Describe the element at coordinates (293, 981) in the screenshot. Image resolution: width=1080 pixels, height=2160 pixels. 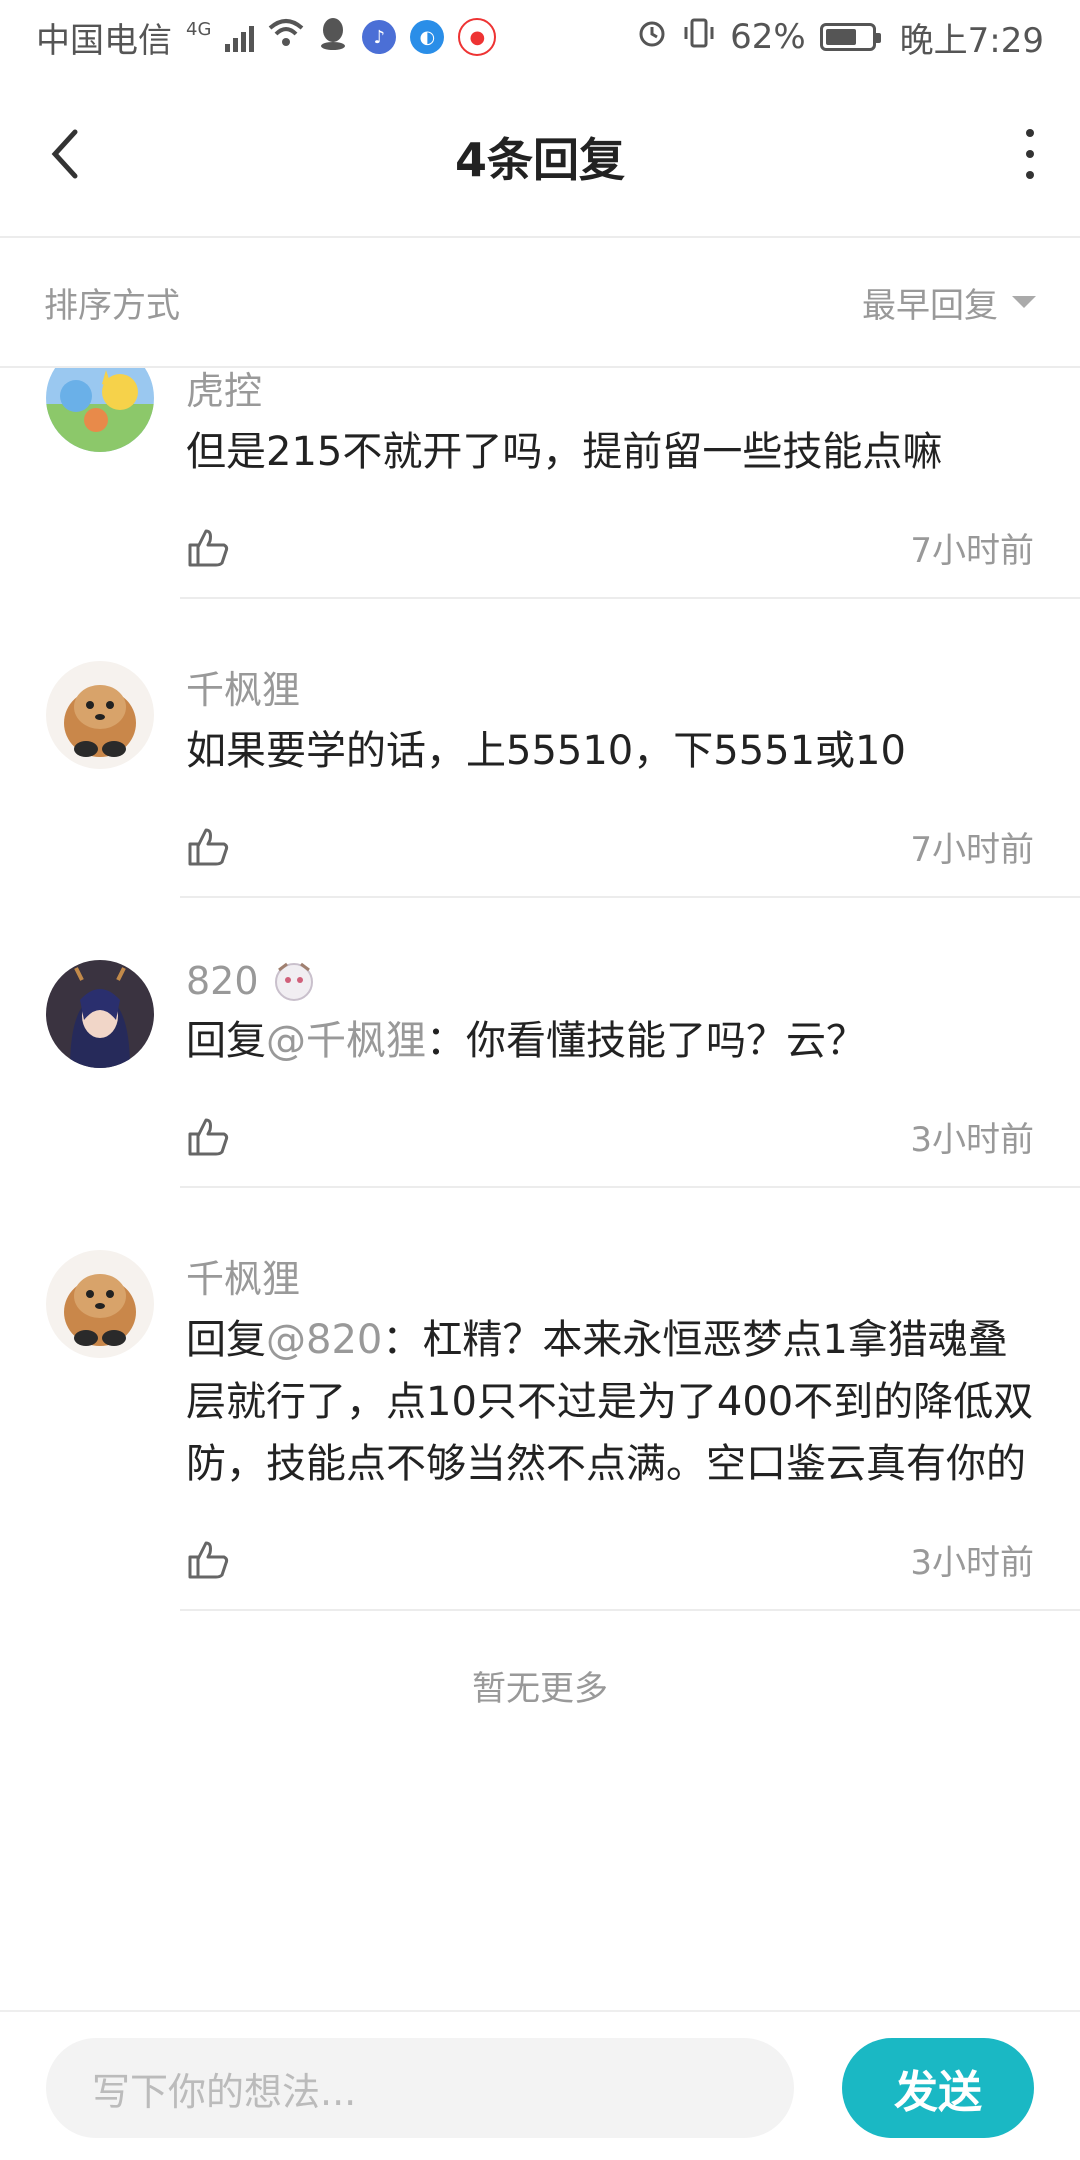
I see `user-badge-icon` at that location.